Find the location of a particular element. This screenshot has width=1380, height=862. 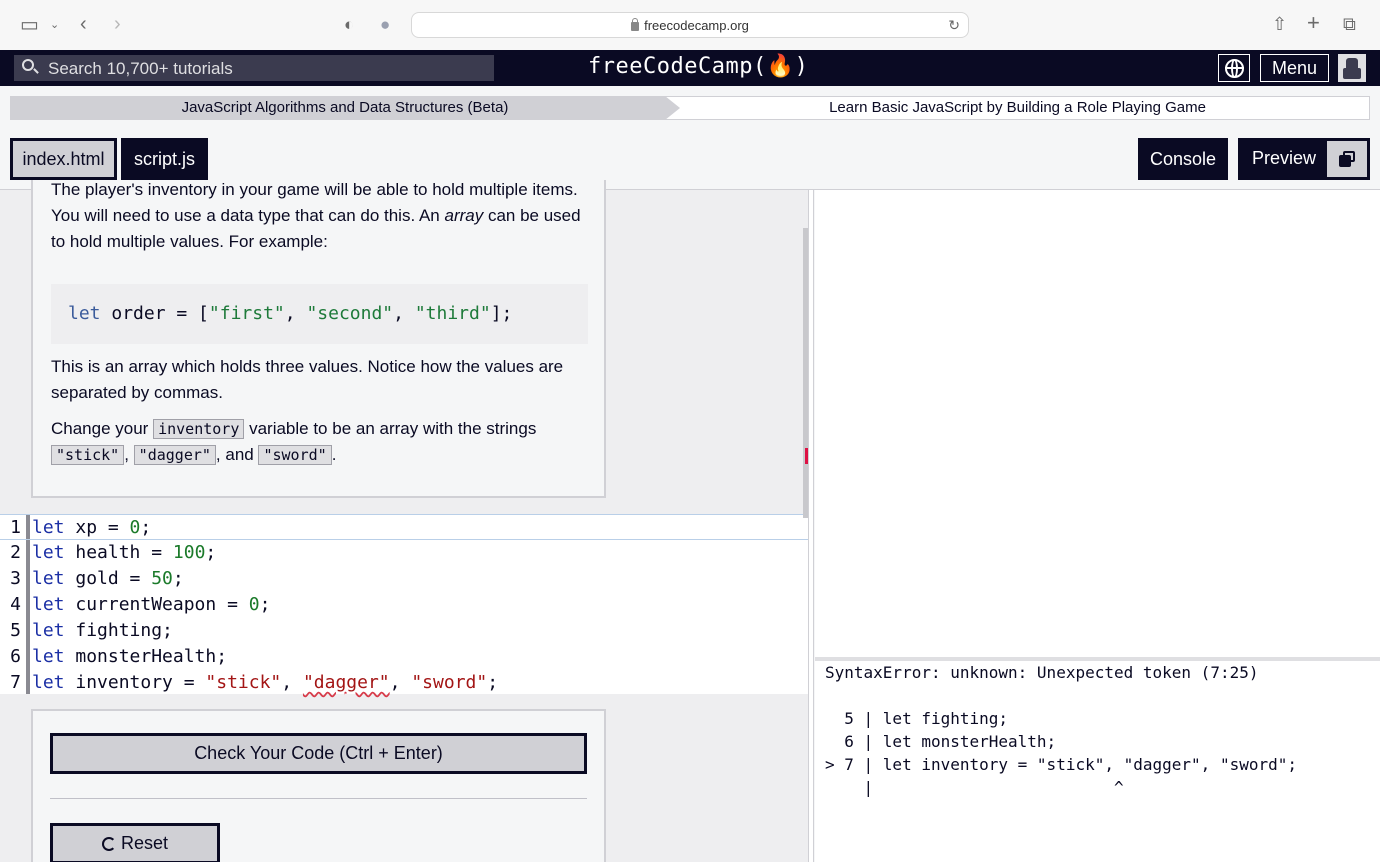

search-placeholder: Search 10,700+ tutorials is located at coordinates (140, 68).